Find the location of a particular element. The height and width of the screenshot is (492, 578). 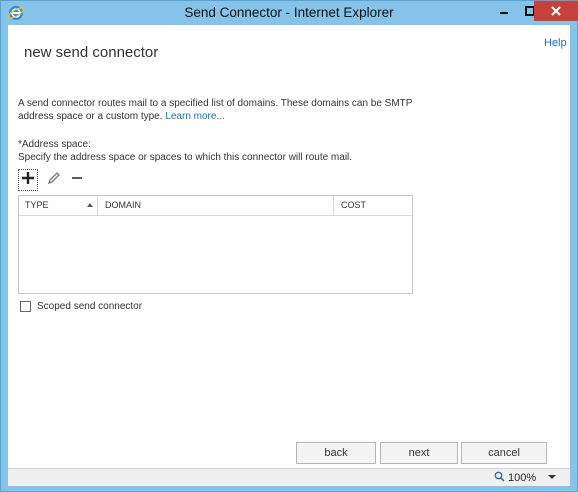

zoom-control: 100% is located at coordinates (515, 478).